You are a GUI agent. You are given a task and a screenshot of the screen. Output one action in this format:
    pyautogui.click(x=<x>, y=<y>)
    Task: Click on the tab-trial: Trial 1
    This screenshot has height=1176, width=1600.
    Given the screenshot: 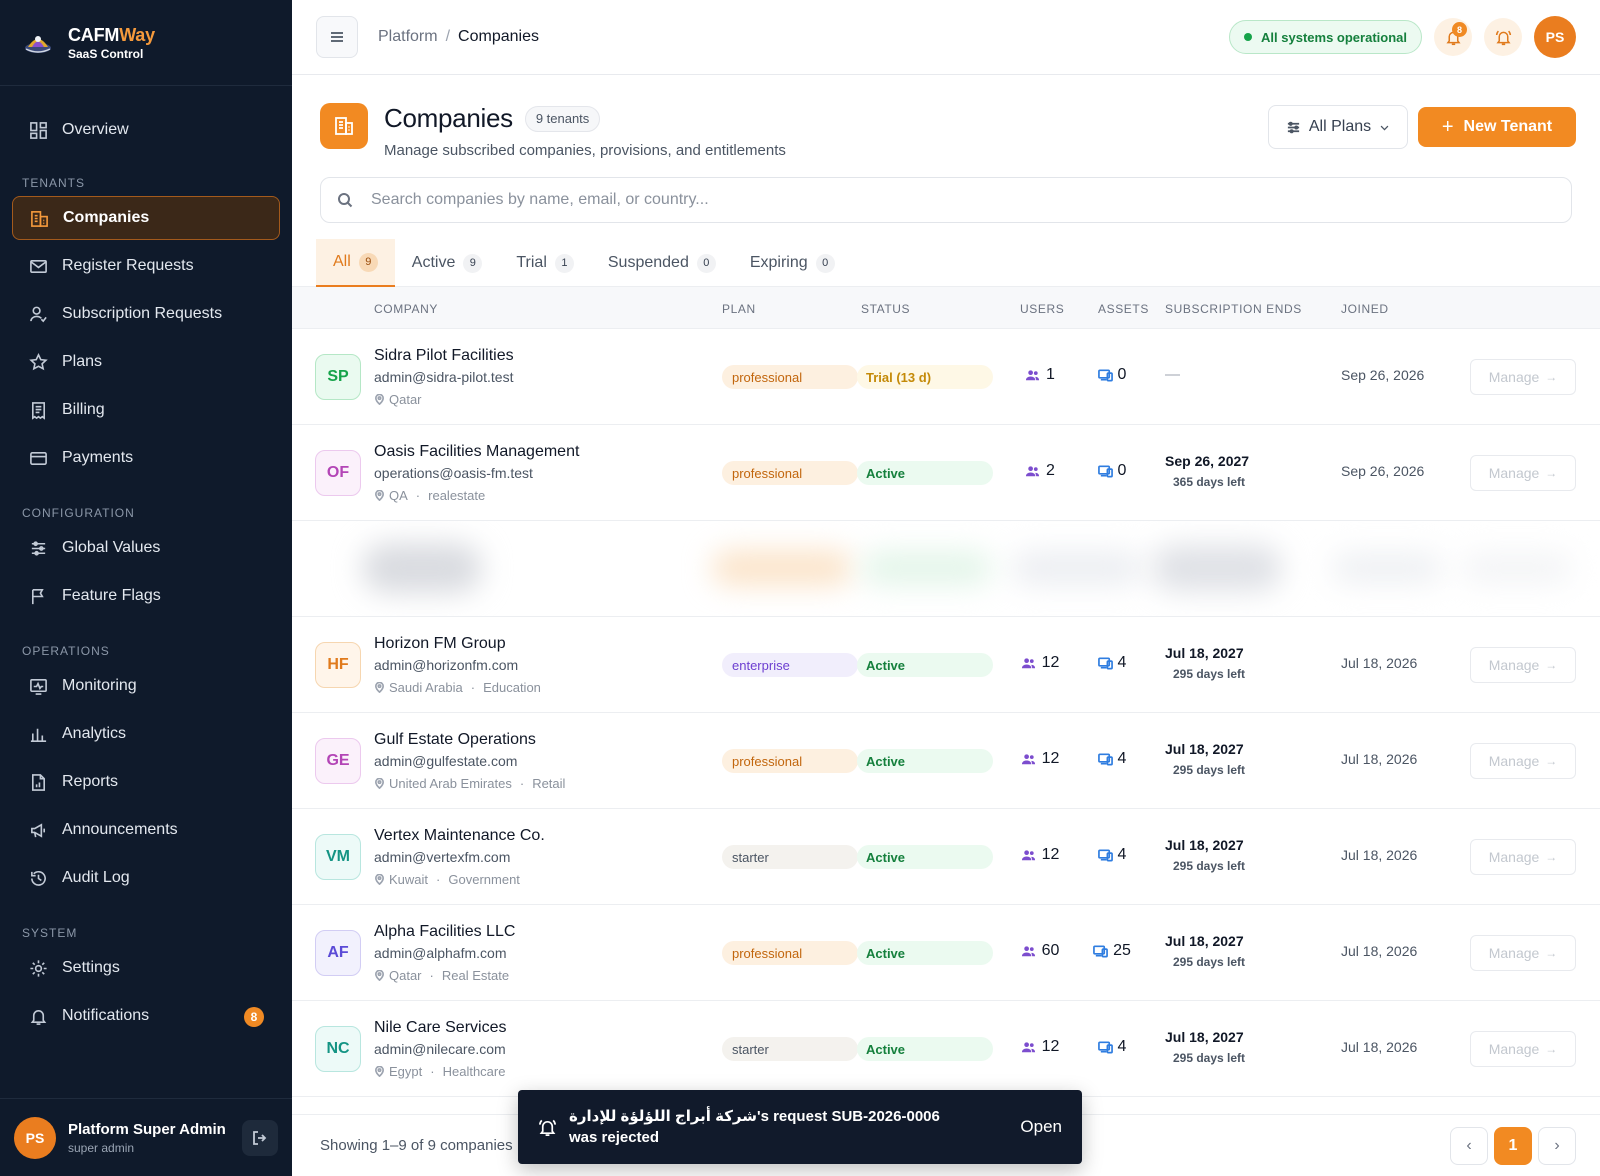 What is the action you would take?
    pyautogui.click(x=545, y=263)
    